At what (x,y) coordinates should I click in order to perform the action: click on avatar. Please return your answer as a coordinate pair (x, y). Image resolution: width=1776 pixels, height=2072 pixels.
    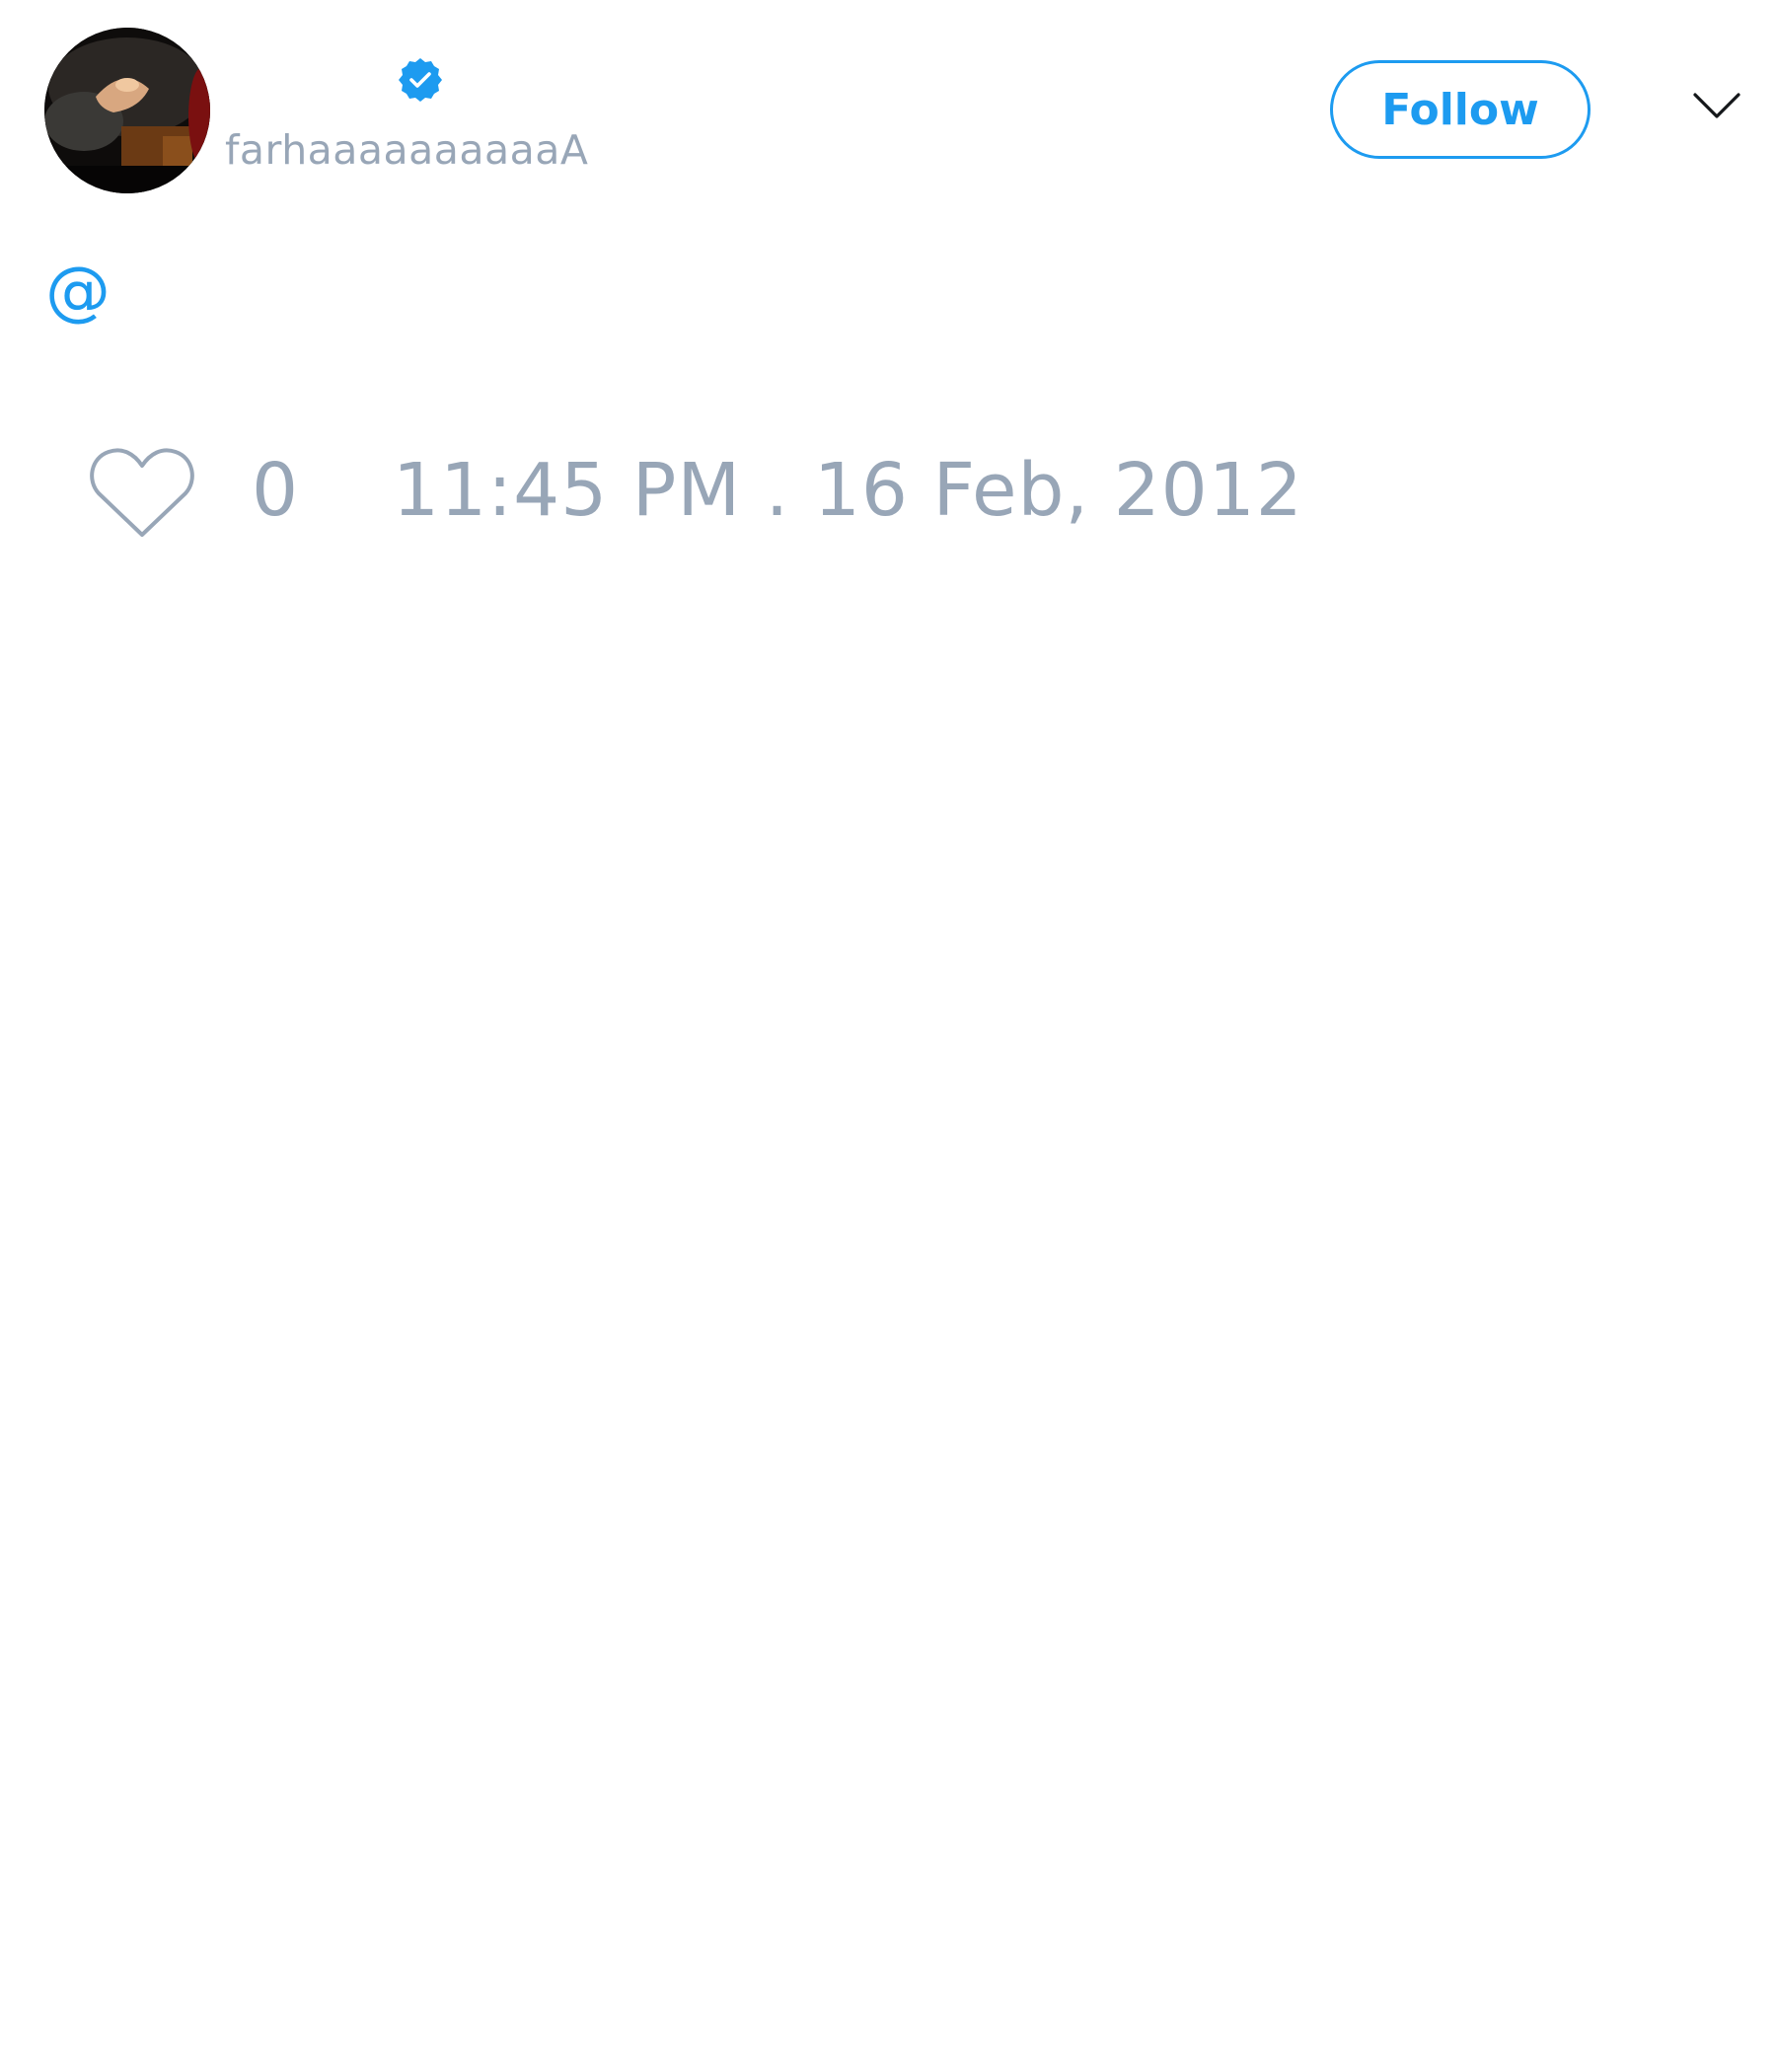
    Looking at the image, I should click on (127, 111).